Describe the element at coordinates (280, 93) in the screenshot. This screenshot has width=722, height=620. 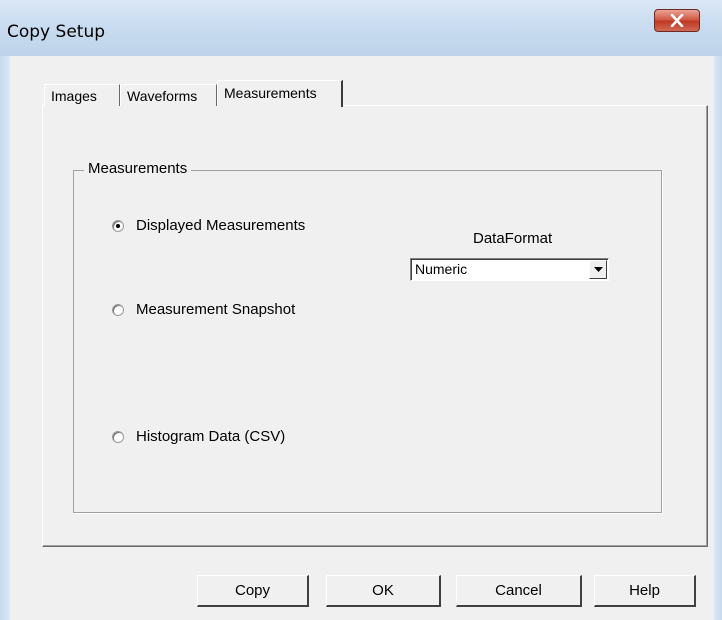
I see `tab-measurements: Measurements` at that location.